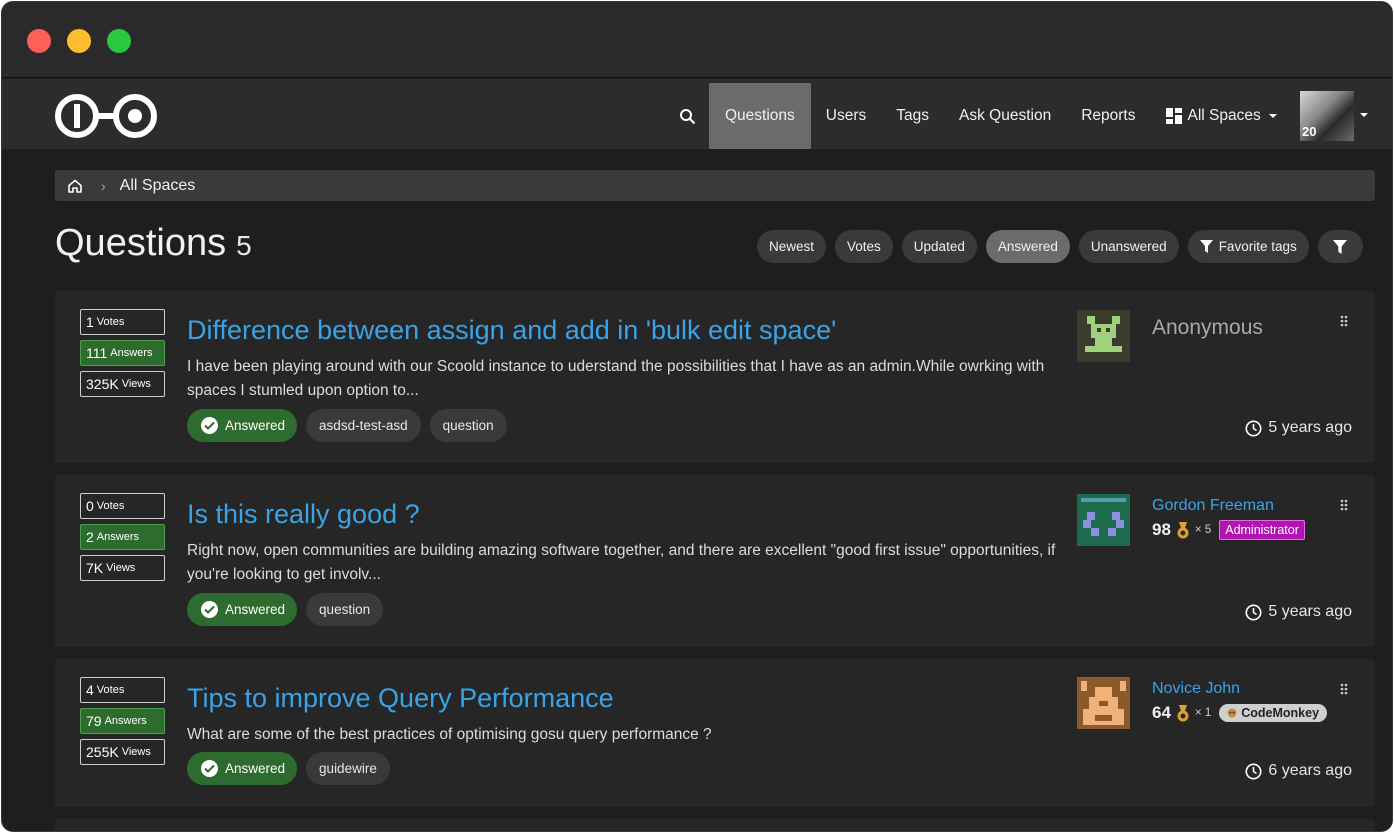  Describe the element at coordinates (1161, 529) in the screenshot. I see `reputation-score: 98` at that location.